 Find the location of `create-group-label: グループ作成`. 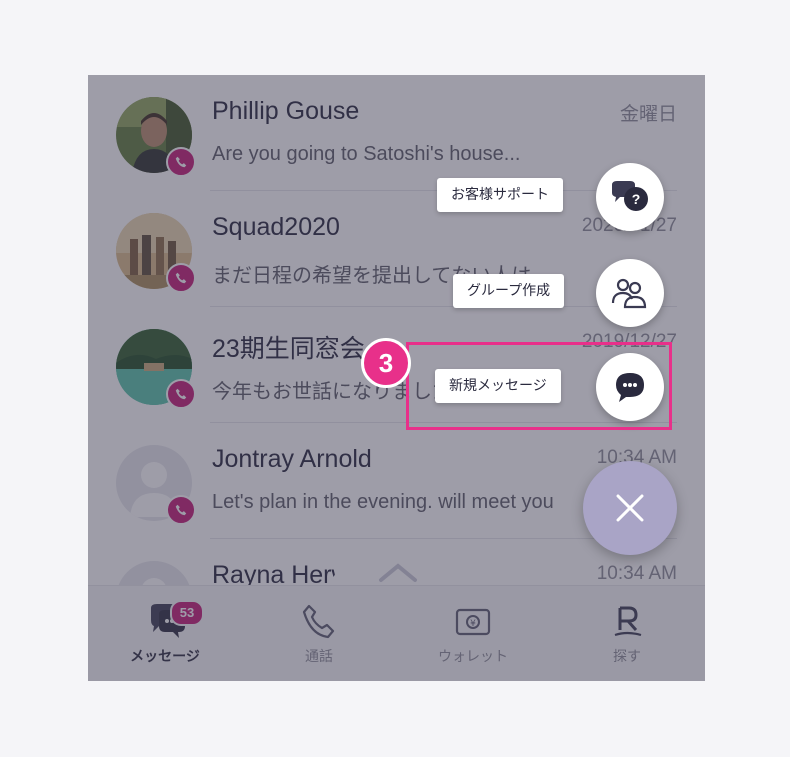

create-group-label: グループ作成 is located at coordinates (509, 291).